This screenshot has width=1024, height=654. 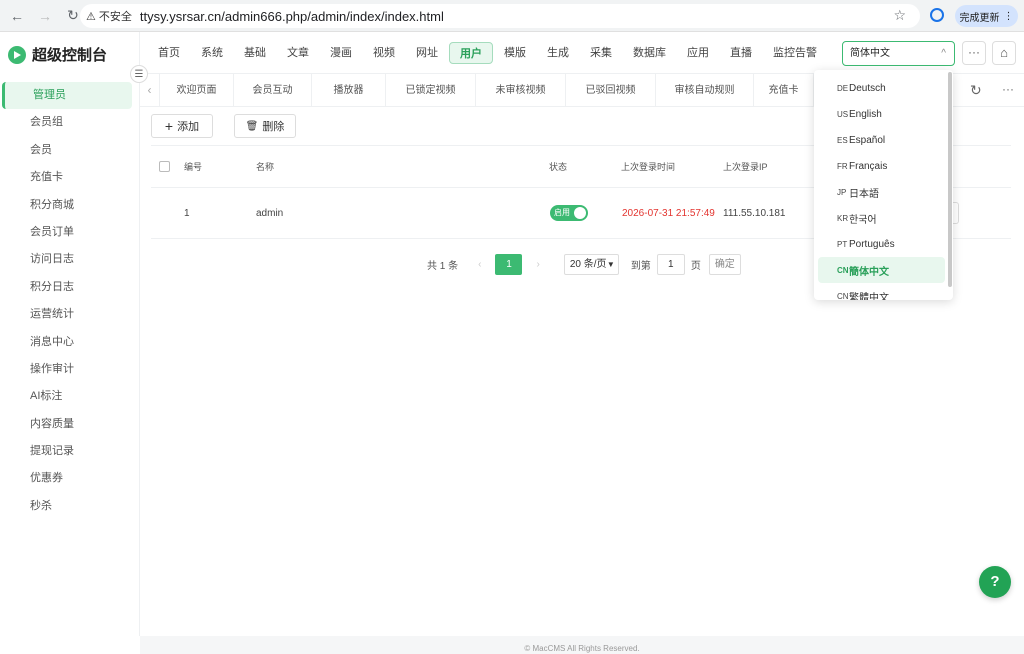 I want to click on brand-logo: 超级控制台, so click(x=57, y=54).